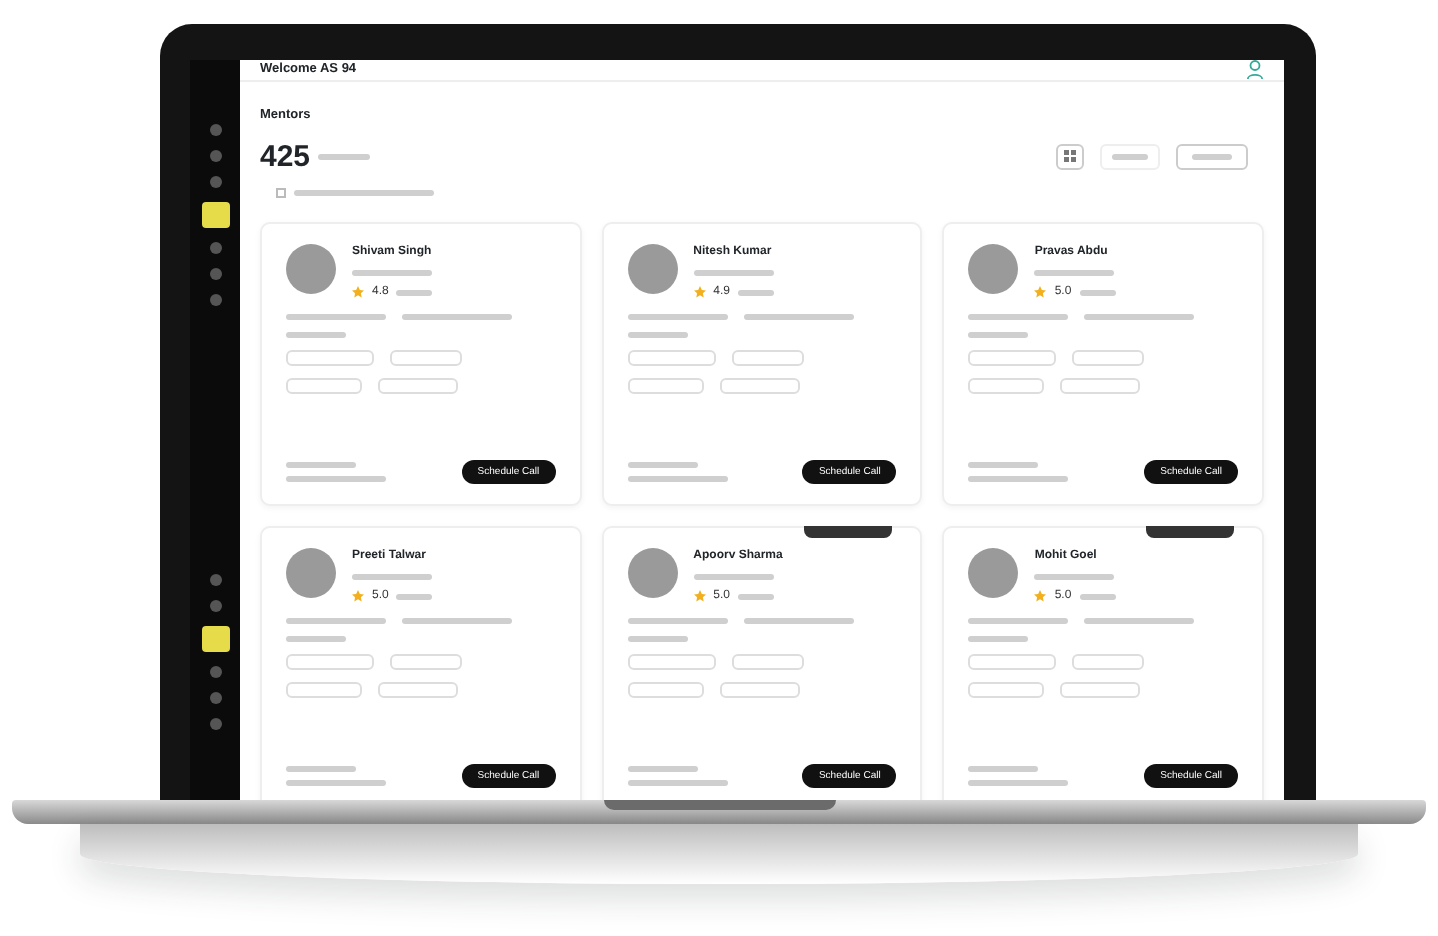  What do you see at coordinates (1255, 70) in the screenshot?
I see `user-icon` at bounding box center [1255, 70].